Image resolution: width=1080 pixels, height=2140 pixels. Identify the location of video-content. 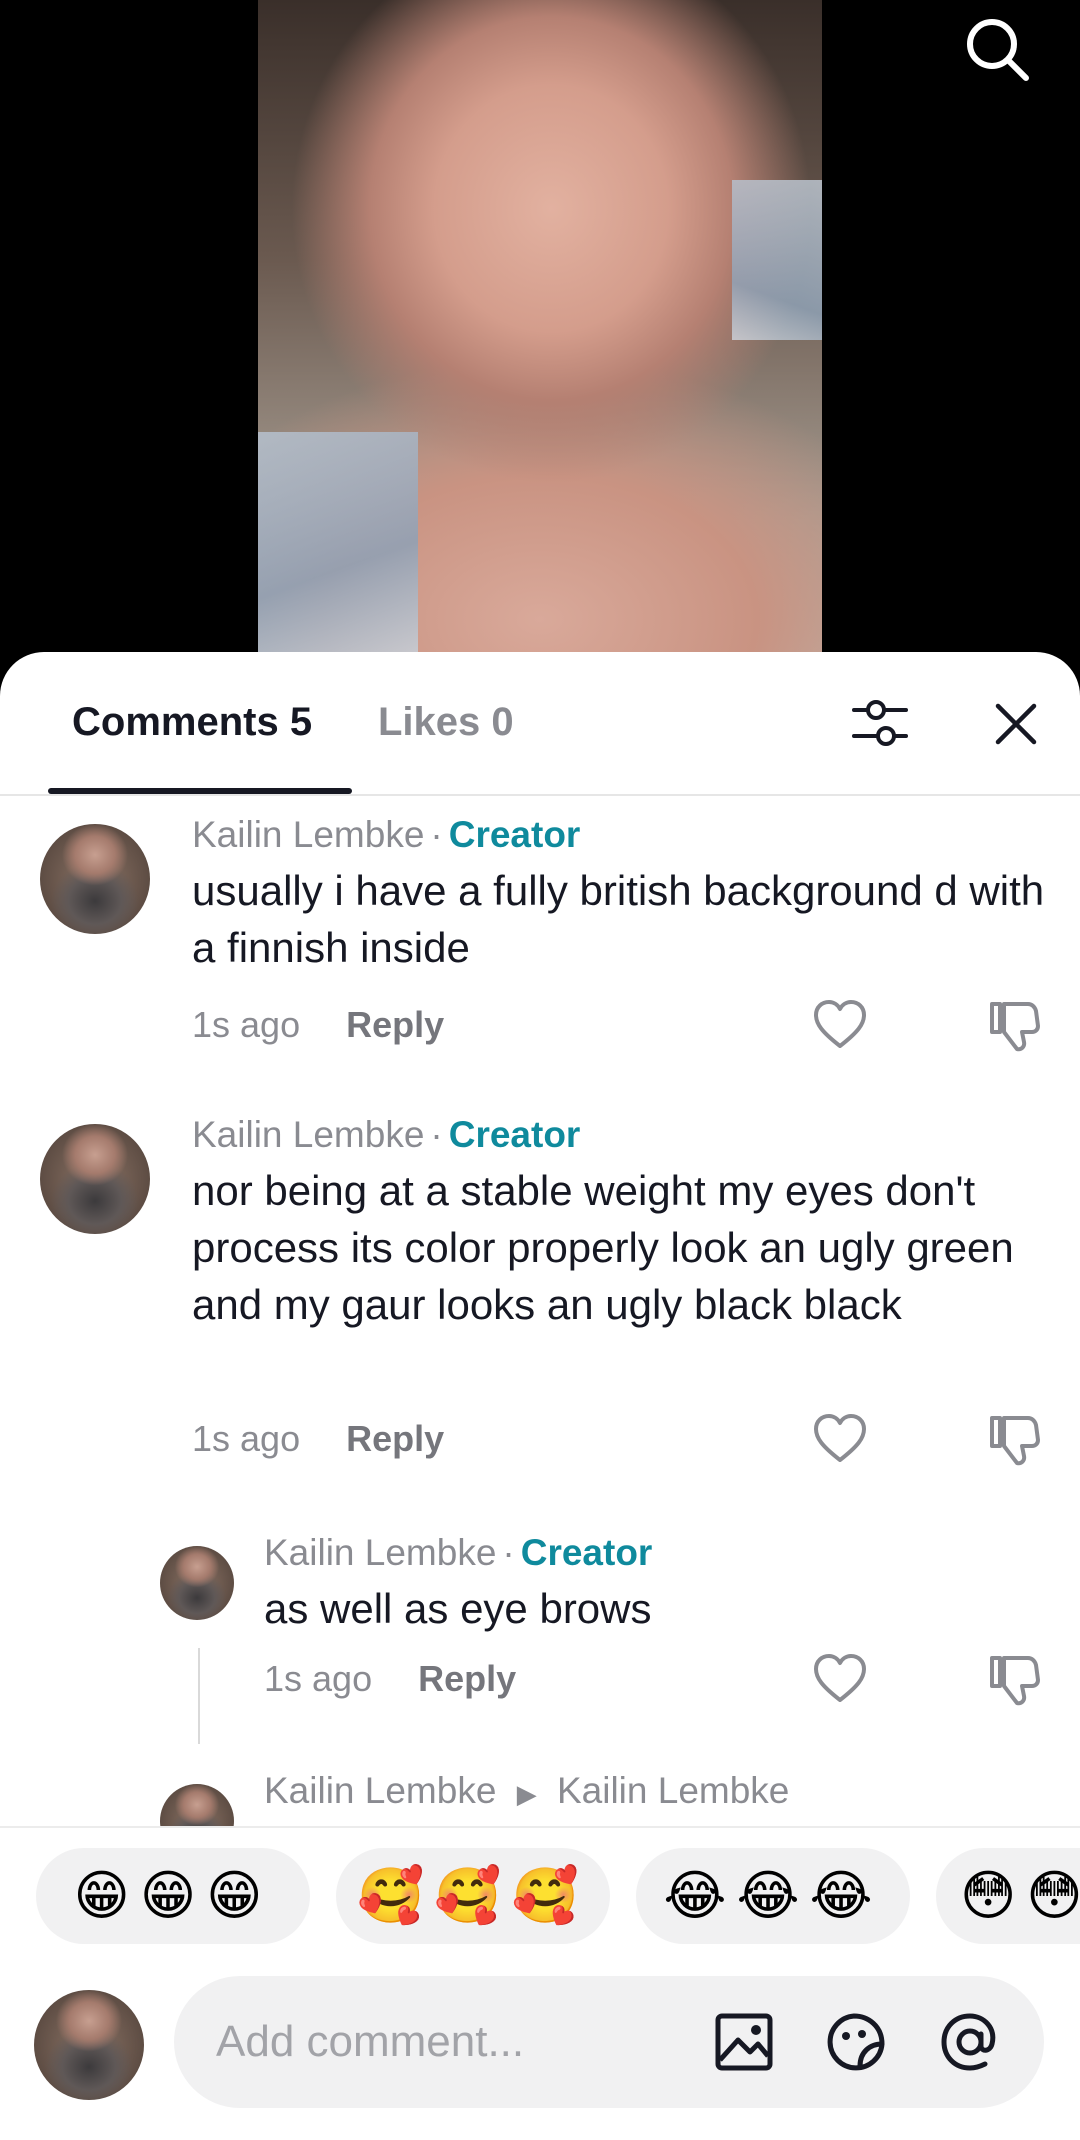
(338, 542).